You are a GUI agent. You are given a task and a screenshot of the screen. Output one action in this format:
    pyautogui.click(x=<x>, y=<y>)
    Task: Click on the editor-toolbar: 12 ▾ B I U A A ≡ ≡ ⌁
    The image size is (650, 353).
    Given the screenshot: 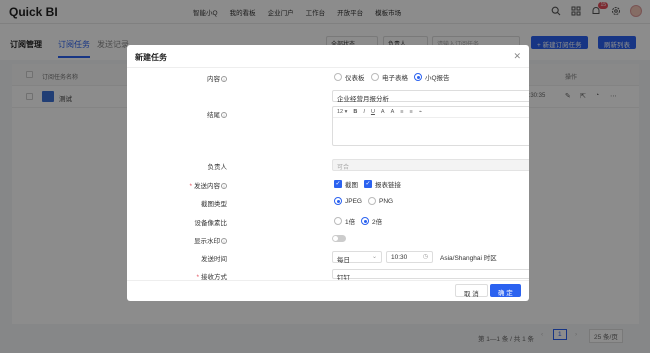 What is the action you would take?
    pyautogui.click(x=431, y=112)
    